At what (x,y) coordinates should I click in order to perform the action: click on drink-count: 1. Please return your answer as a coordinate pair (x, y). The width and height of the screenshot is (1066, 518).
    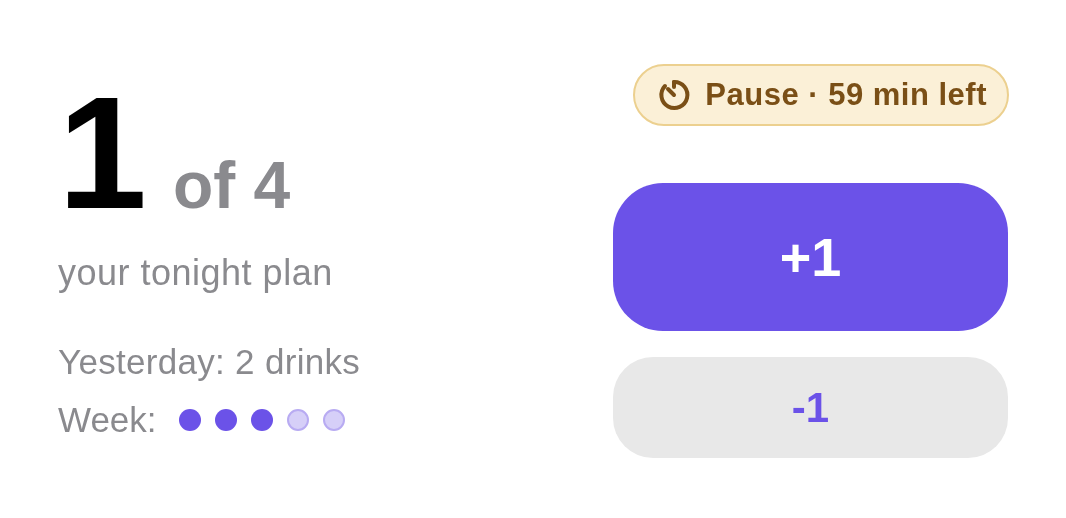
    Looking at the image, I should click on (100, 153).